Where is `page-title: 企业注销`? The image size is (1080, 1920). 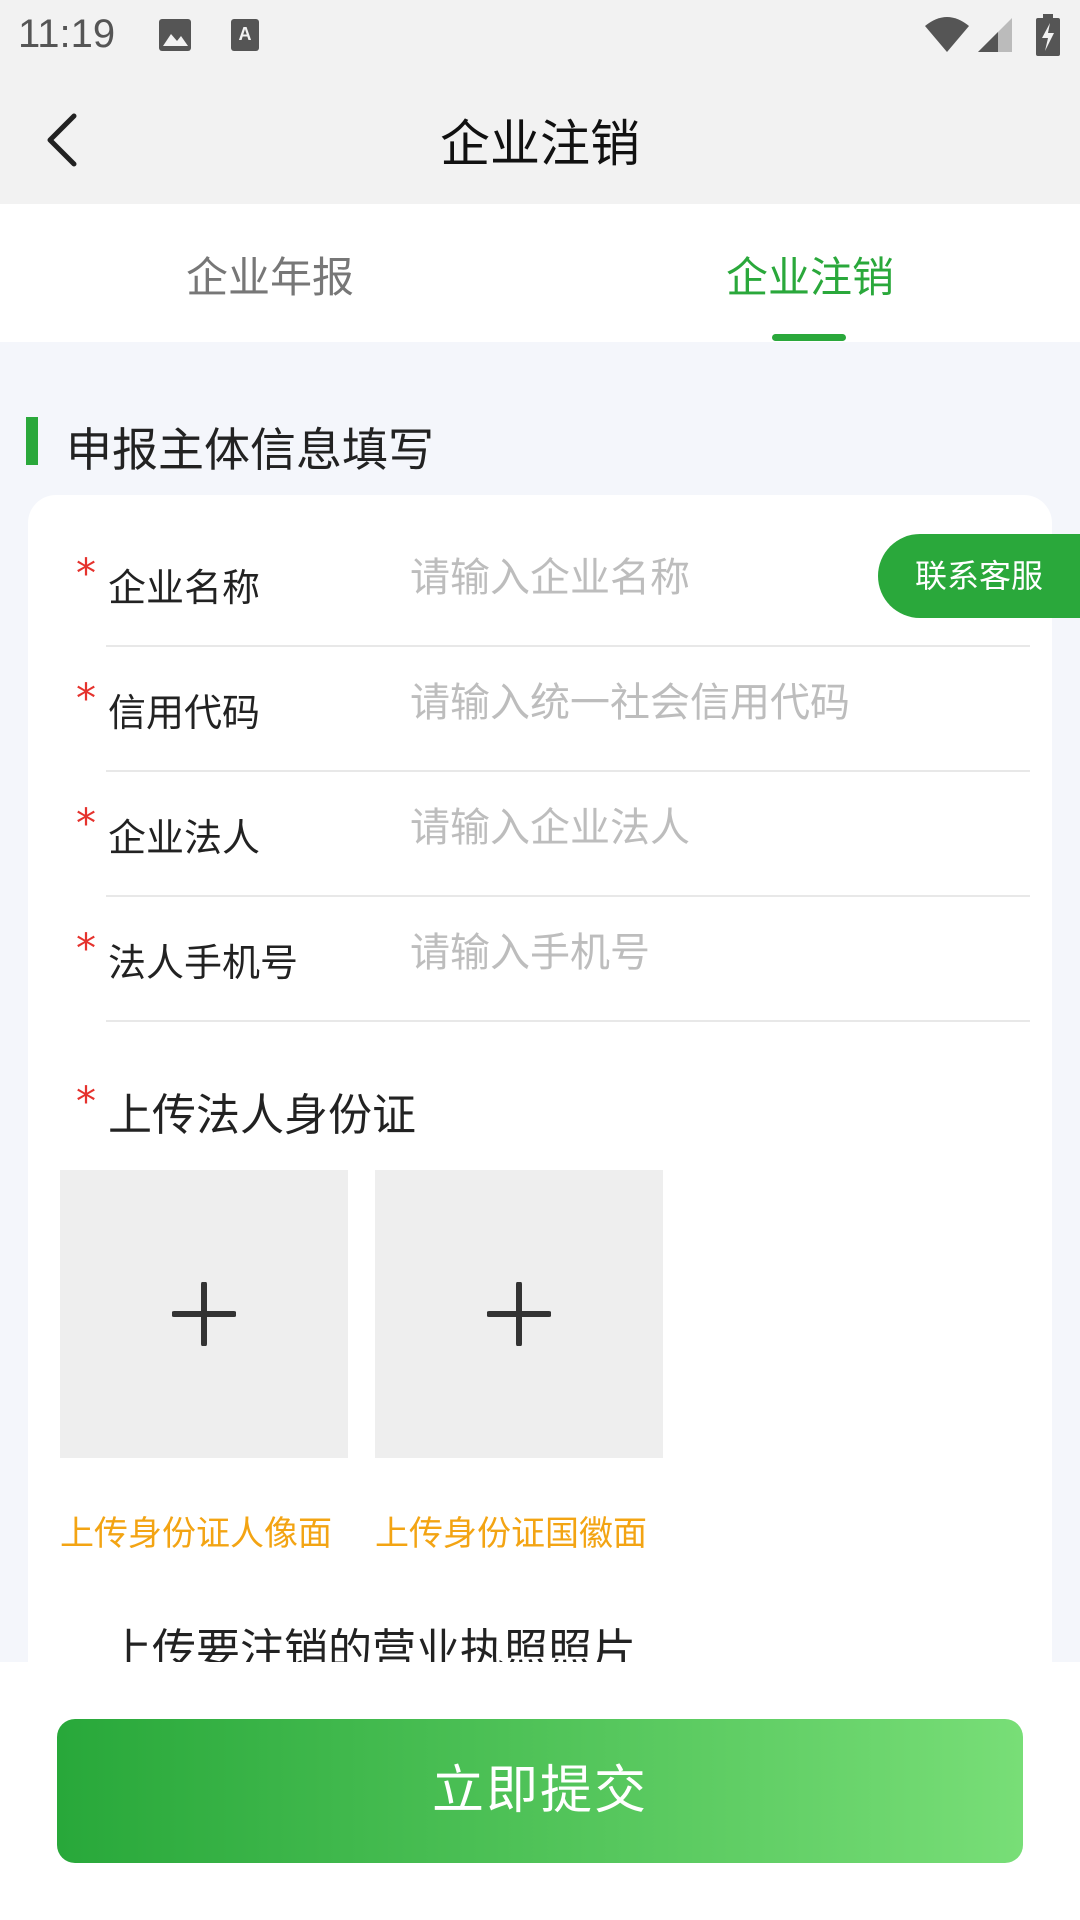 page-title: 企业注销 is located at coordinates (540, 144).